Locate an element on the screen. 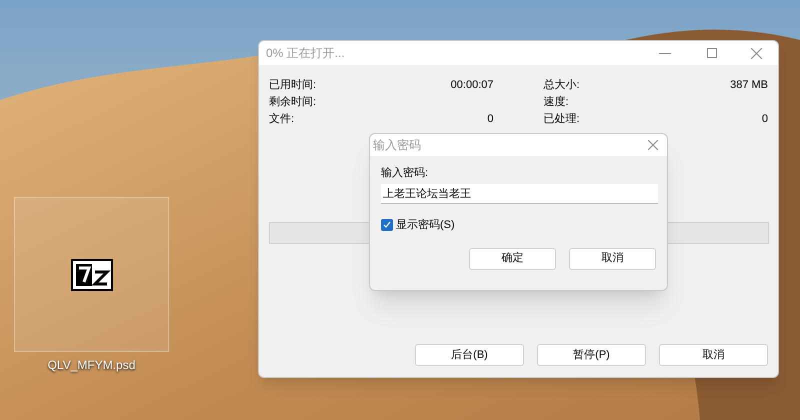 The height and width of the screenshot is (420, 800). minimize-icon is located at coordinates (665, 53).